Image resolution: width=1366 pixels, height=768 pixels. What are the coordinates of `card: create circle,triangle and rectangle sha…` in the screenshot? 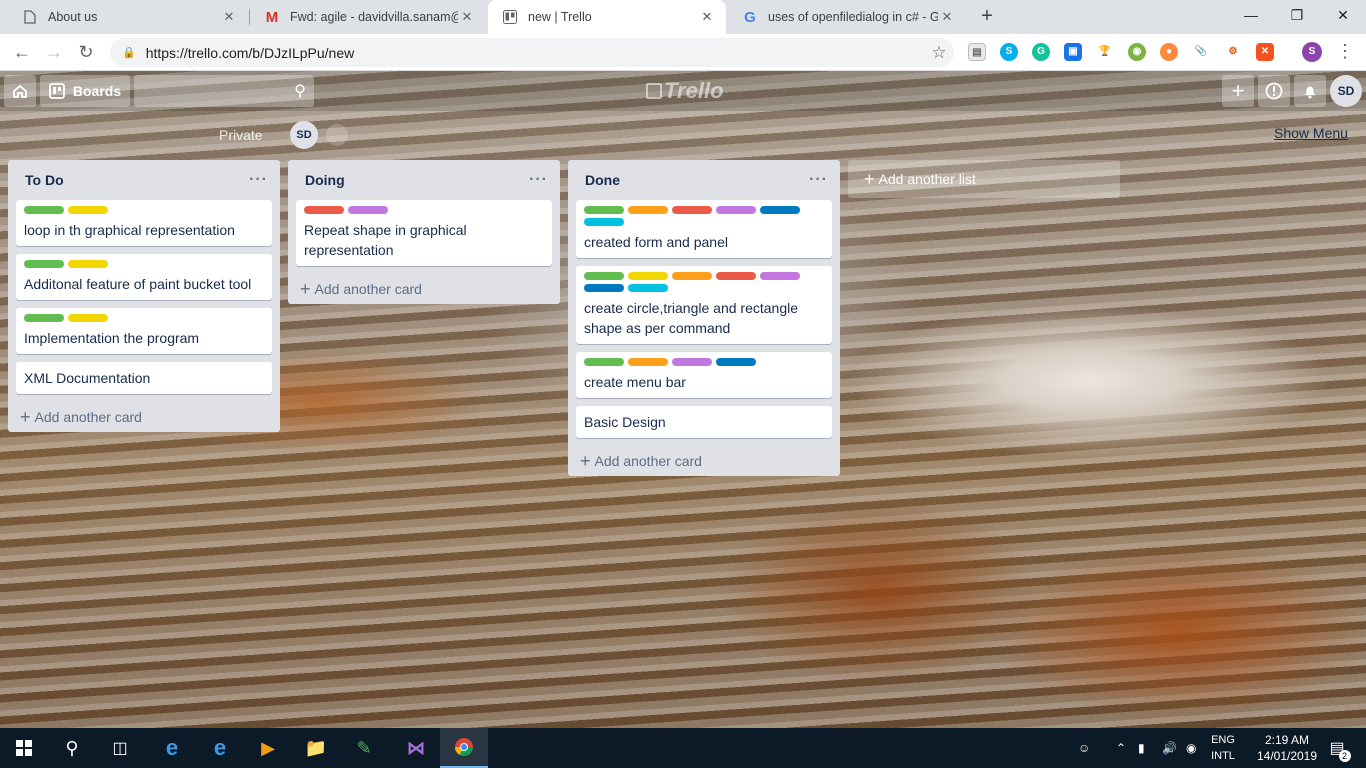 It's located at (704, 305).